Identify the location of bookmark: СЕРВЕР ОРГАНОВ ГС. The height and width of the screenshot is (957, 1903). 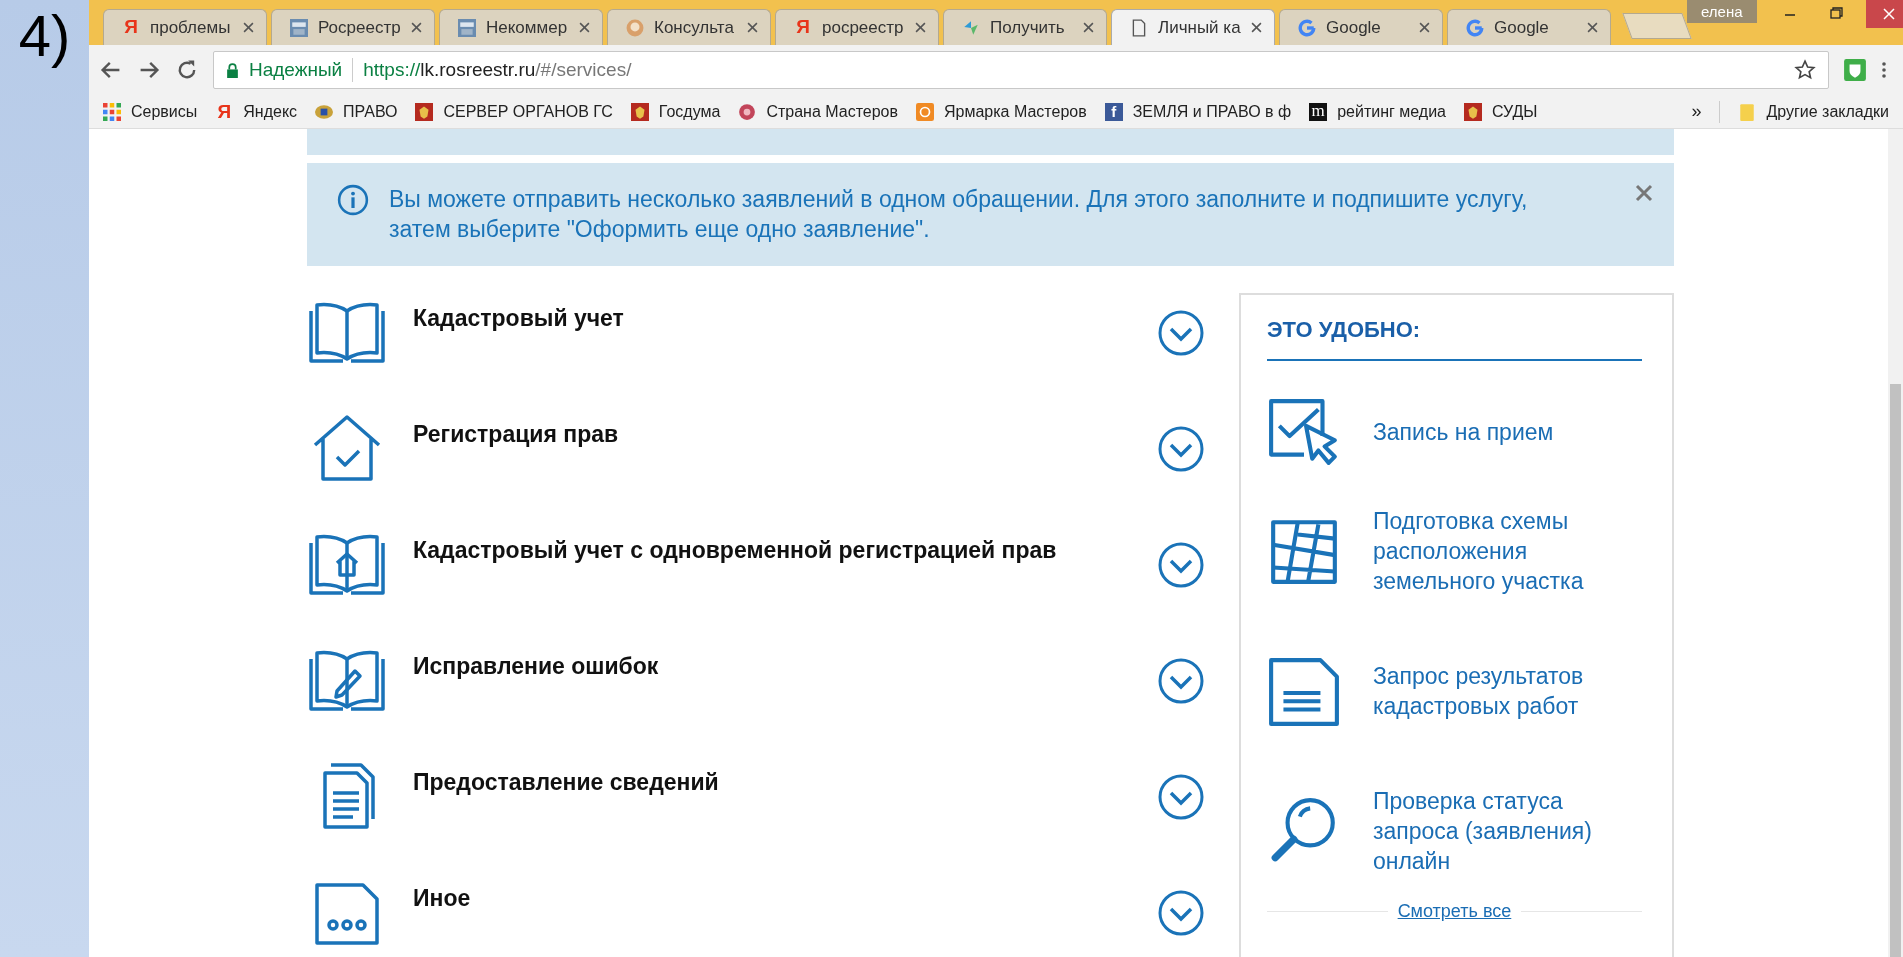
(514, 111).